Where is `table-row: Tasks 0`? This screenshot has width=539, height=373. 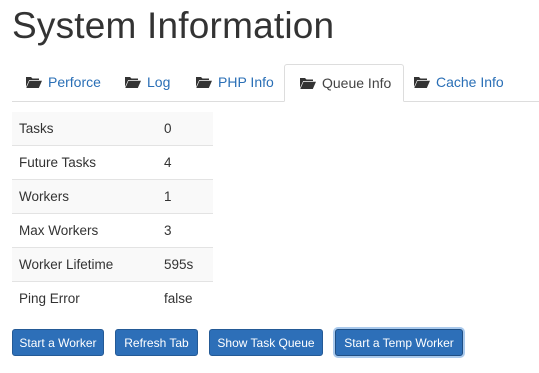
table-row: Tasks 0 is located at coordinates (112, 129).